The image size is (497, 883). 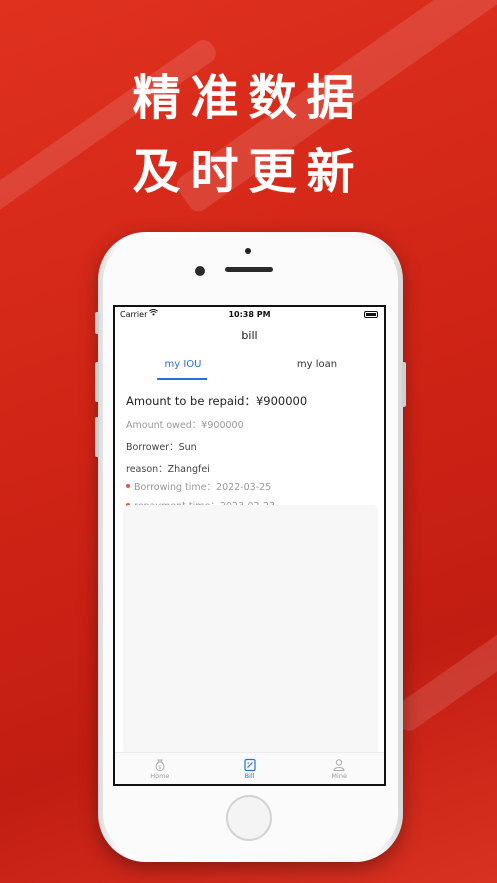 What do you see at coordinates (317, 364) in the screenshot?
I see `tab-my-loan: my loan` at bounding box center [317, 364].